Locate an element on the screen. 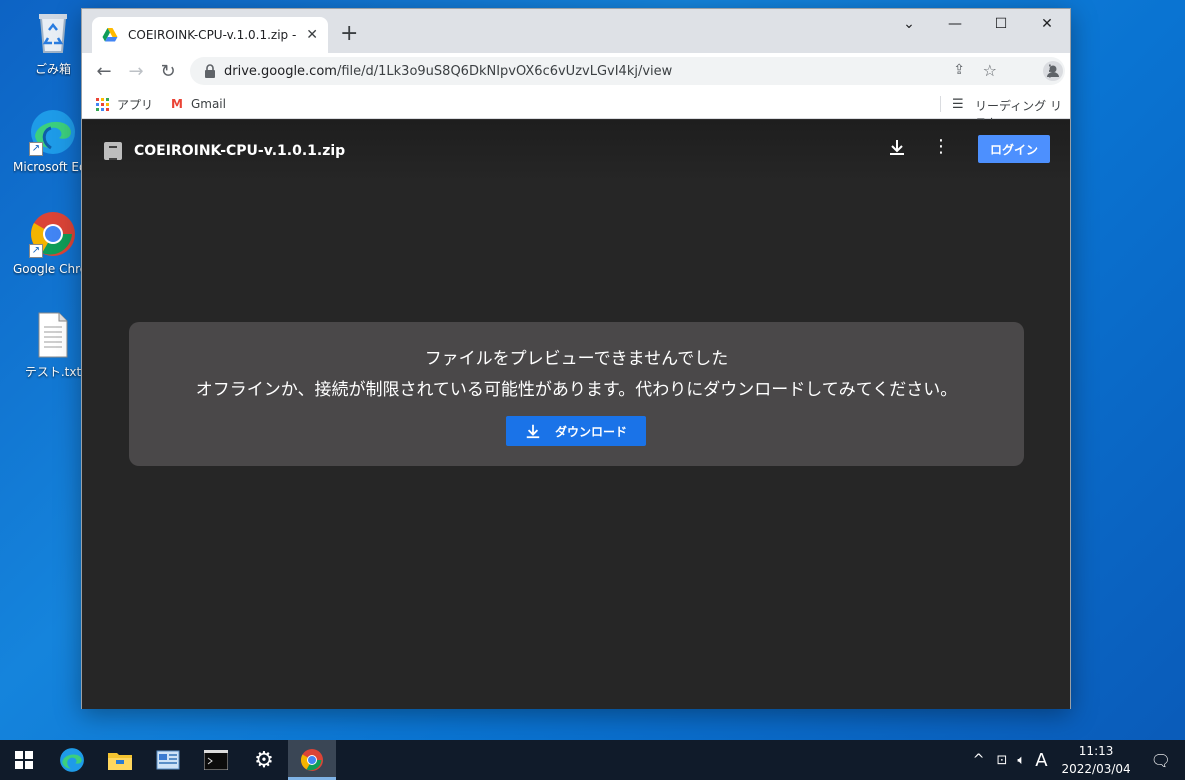 The image size is (1185, 780). download-button-label: ダウンロード is located at coordinates (590, 431).